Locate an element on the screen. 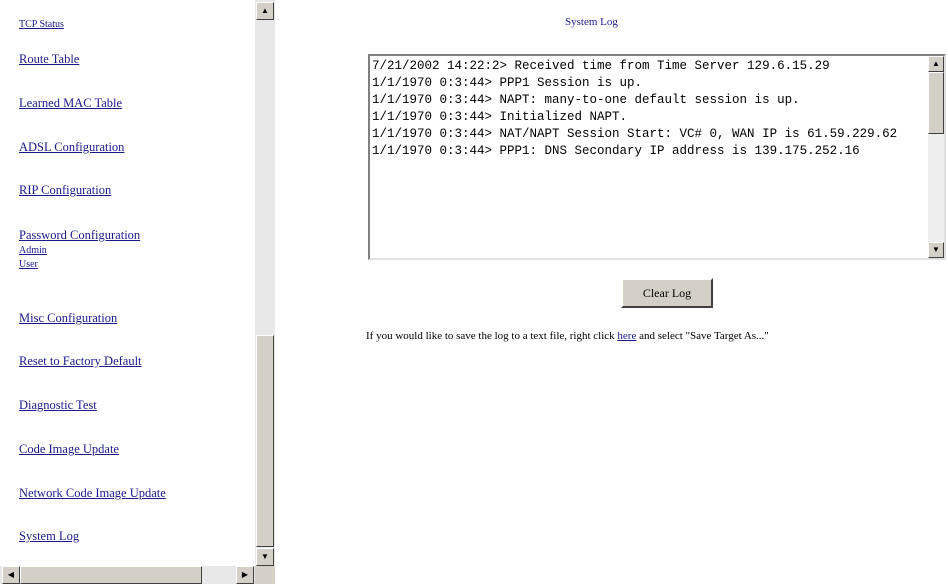 This screenshot has width=948, height=584. nav-link-diagnostic-test: Diagnostic Test is located at coordinates (58, 405).